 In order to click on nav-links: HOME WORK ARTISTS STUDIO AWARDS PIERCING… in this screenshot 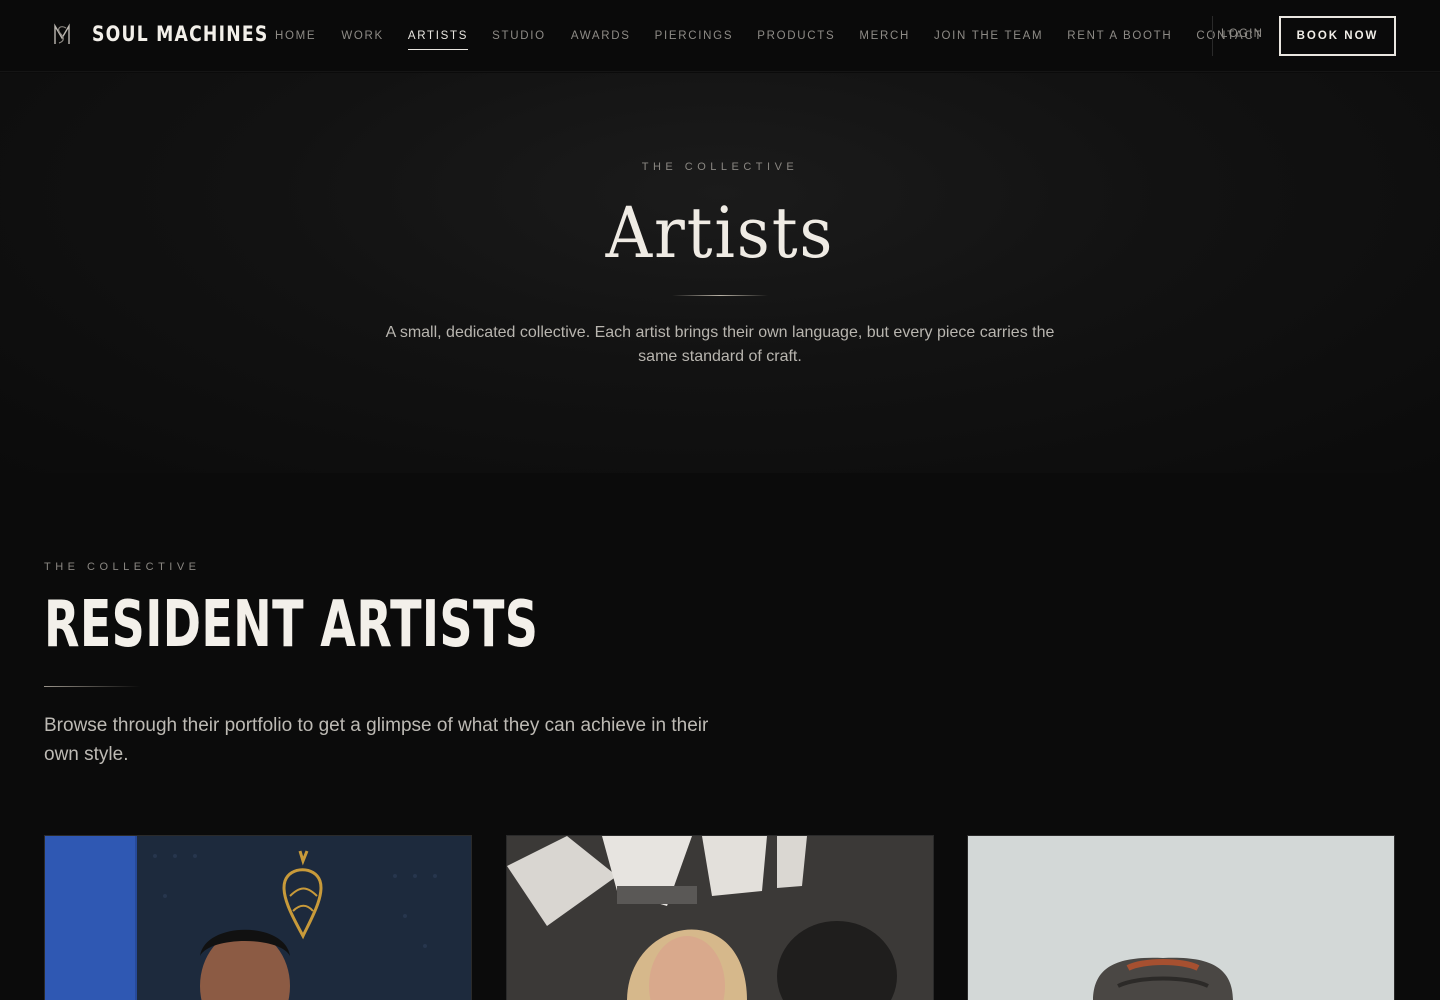, I will do `click(769, 40)`.